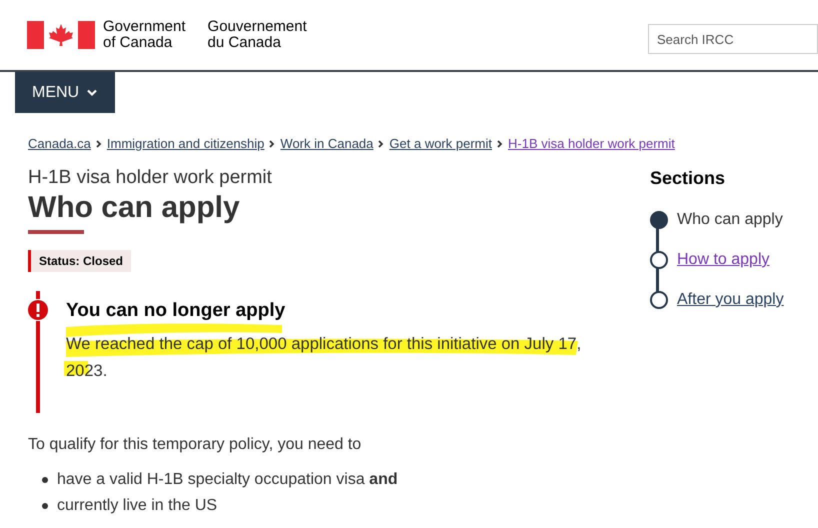  What do you see at coordinates (227, 480) in the screenshot?
I see `list-item-text: have a valid H-1B specialty occupation visa and` at bounding box center [227, 480].